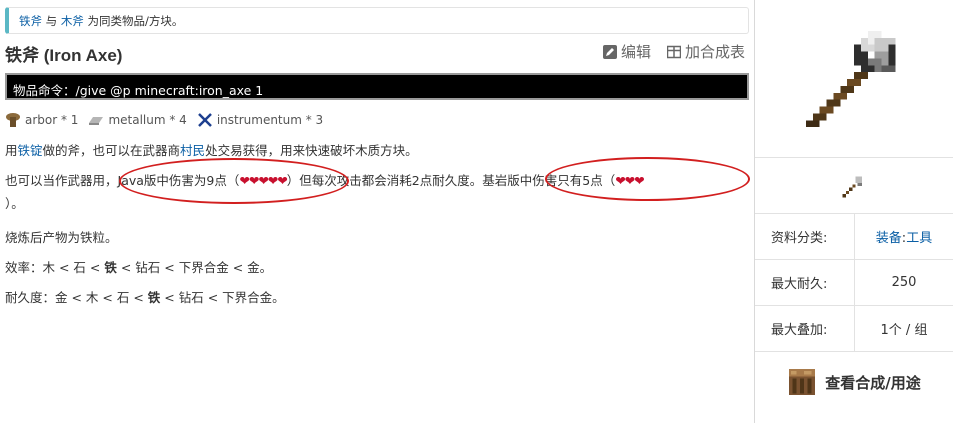  Describe the element at coordinates (51, 21) in the screenshot. I see `notice-conj: 与` at that location.